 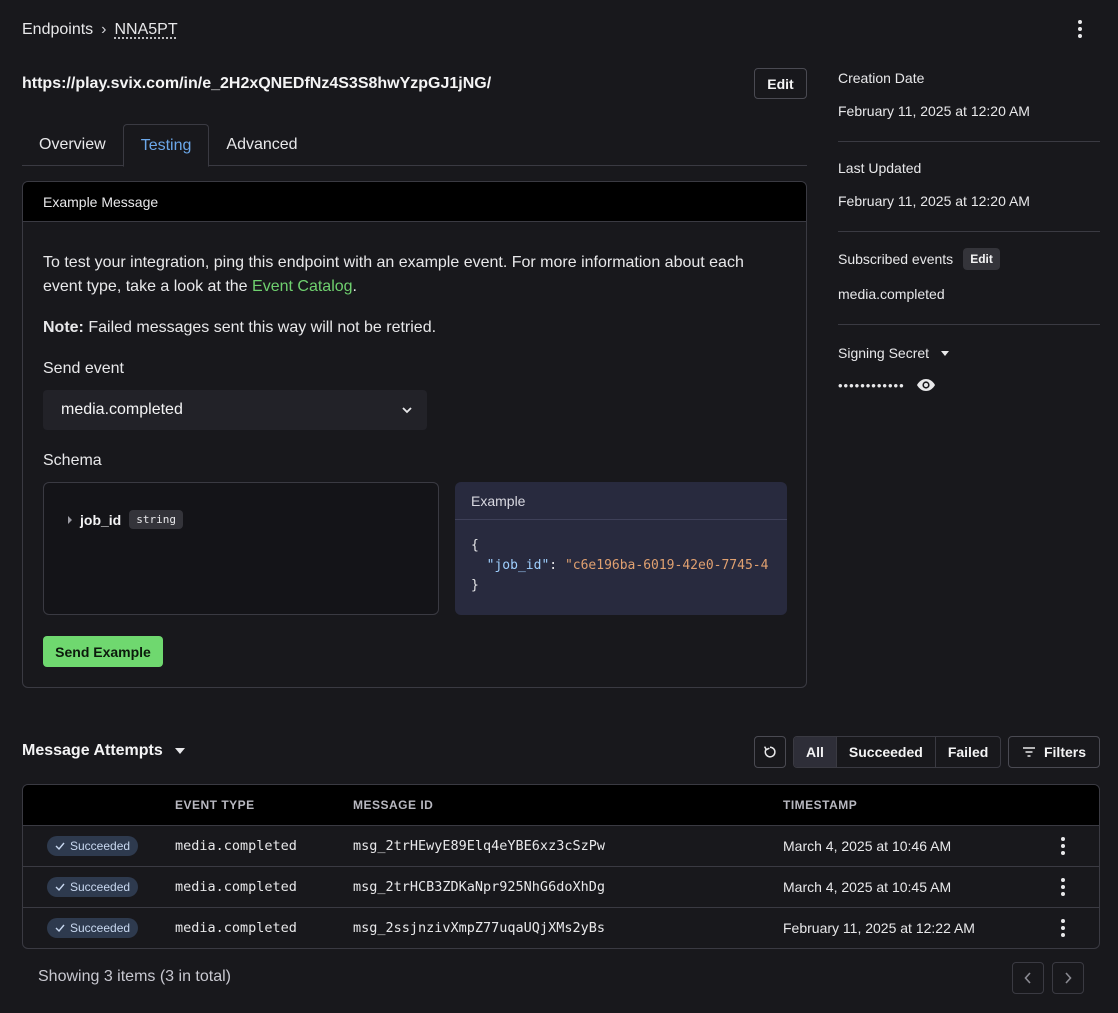 I want to click on message-id-cell: msg_2ssjnzivXmpZ77uqaUQjXMs2yBs, so click(x=479, y=928).